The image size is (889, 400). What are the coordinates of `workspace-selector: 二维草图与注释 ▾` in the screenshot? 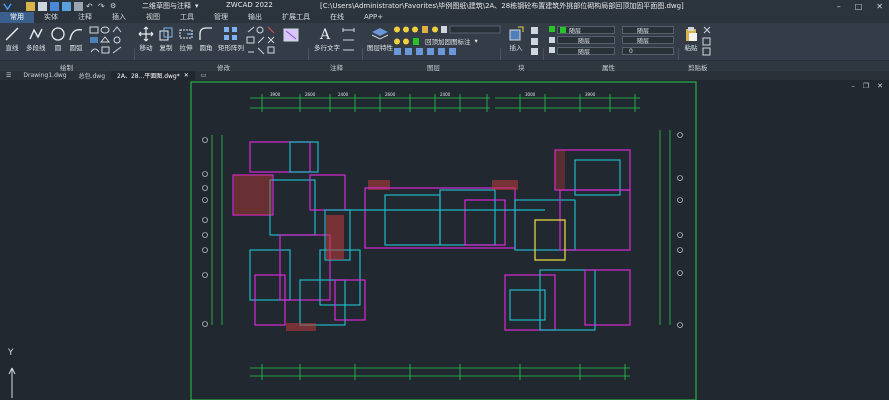 It's located at (170, 6).